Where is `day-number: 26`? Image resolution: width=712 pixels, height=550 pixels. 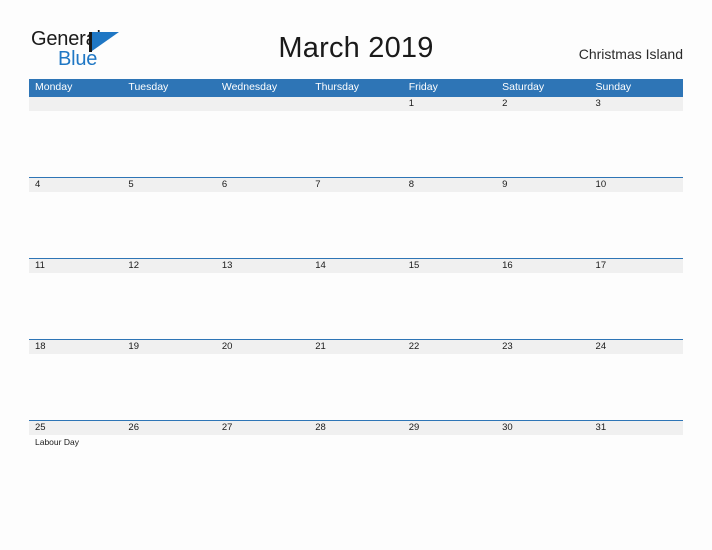
day-number: 26 is located at coordinates (168, 428).